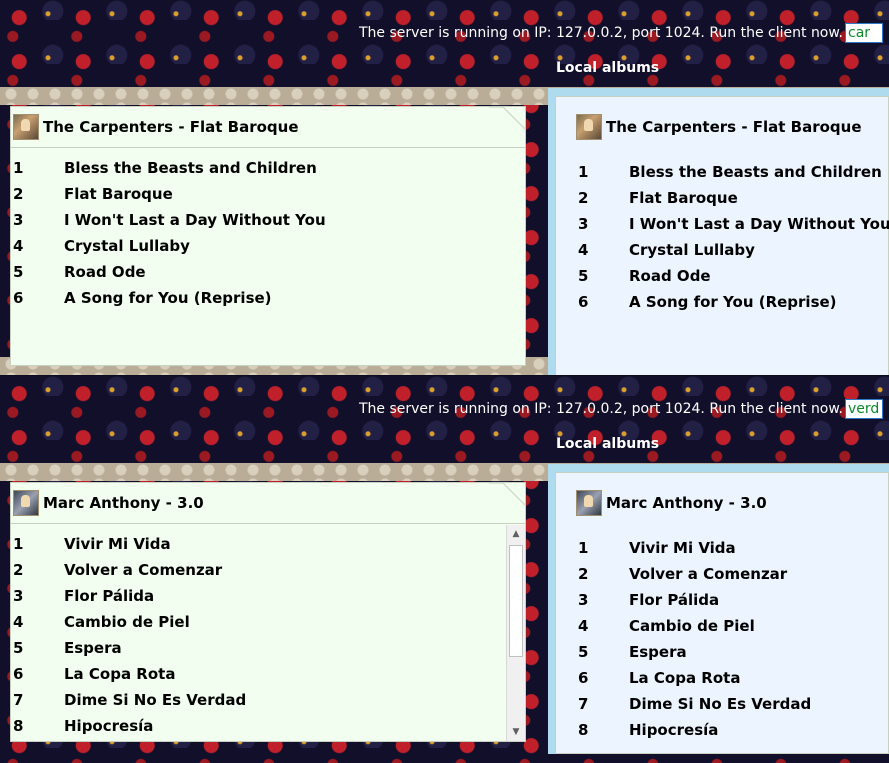 Image resolution: width=889 pixels, height=763 pixels. Describe the element at coordinates (516, 534) in the screenshot. I see `scroll-up-arrow-icon: ▲` at that location.